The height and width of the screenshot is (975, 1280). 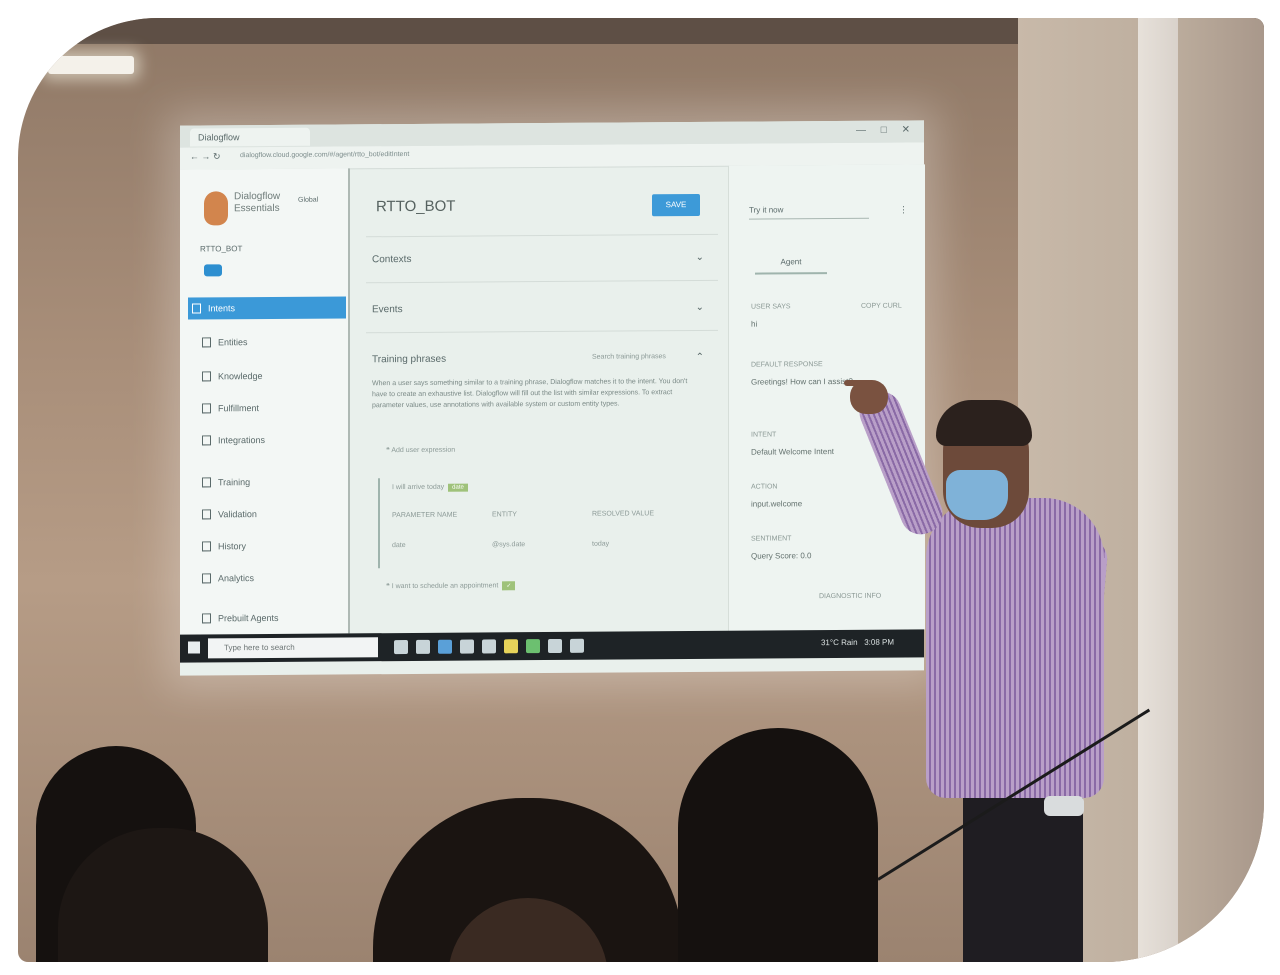 What do you see at coordinates (1064, 806) in the screenshot?
I see `wristwatch` at bounding box center [1064, 806].